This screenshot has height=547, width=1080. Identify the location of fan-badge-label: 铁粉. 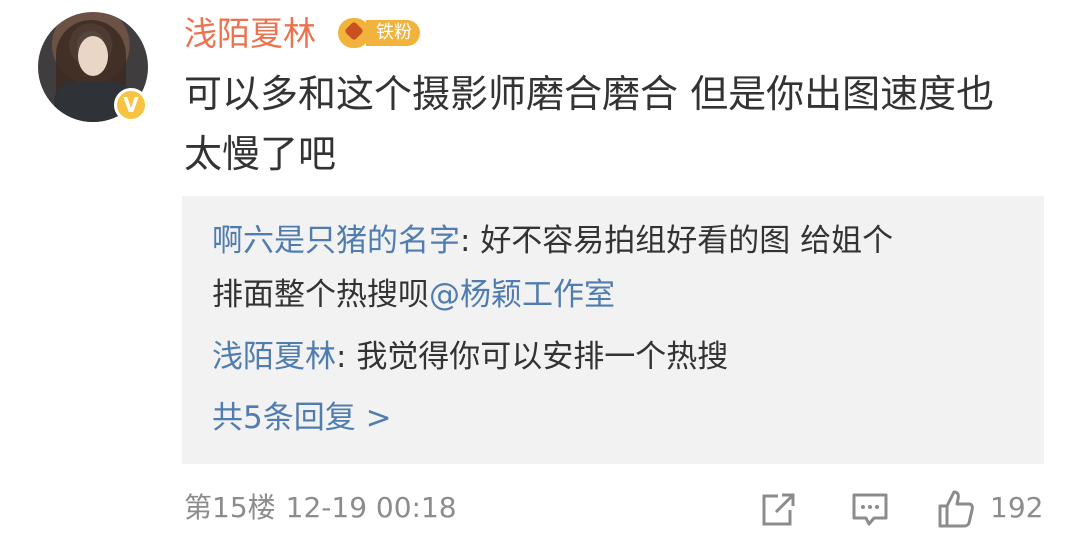
(393, 33).